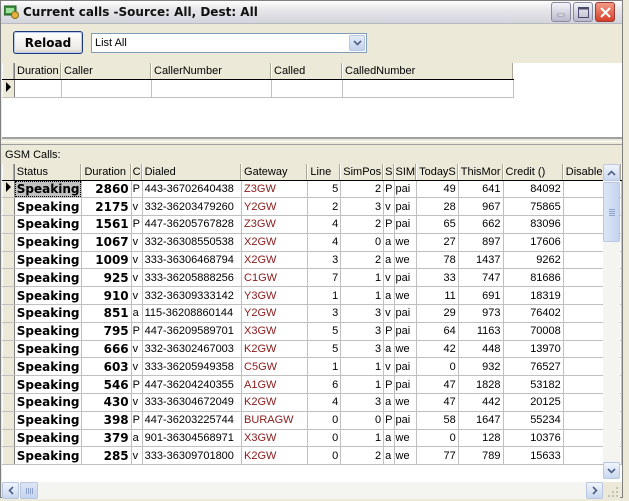 The width and height of the screenshot is (629, 501). Describe the element at coordinates (533, 349) in the screenshot. I see `cell-credit: 13970` at that location.